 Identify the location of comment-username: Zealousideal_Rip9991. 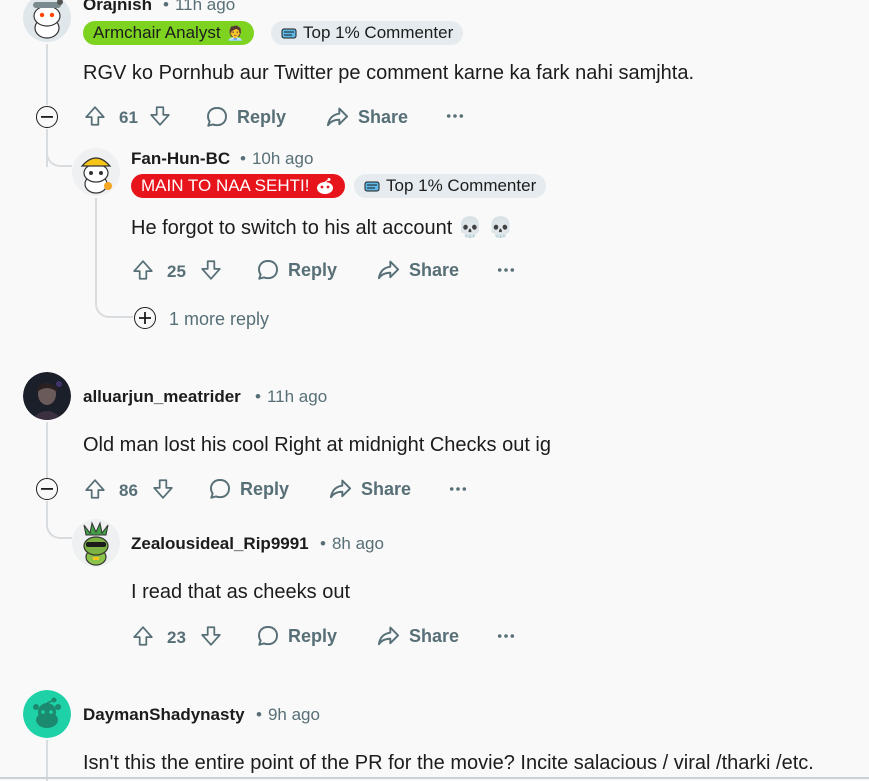
(220, 544).